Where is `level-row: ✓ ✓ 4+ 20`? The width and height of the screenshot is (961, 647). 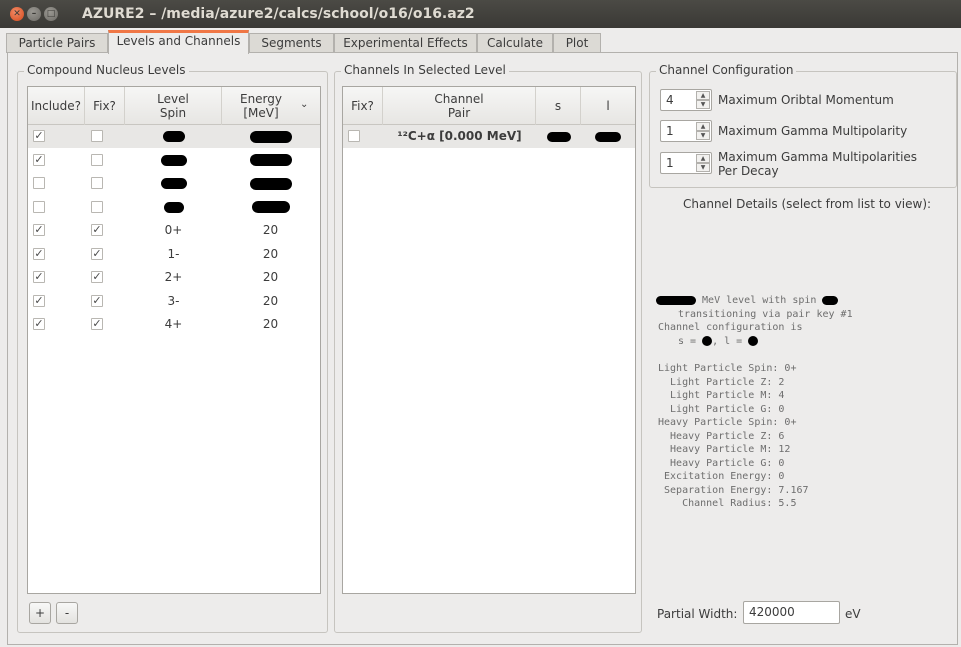
level-row: ✓ ✓ 4+ 20 is located at coordinates (174, 324).